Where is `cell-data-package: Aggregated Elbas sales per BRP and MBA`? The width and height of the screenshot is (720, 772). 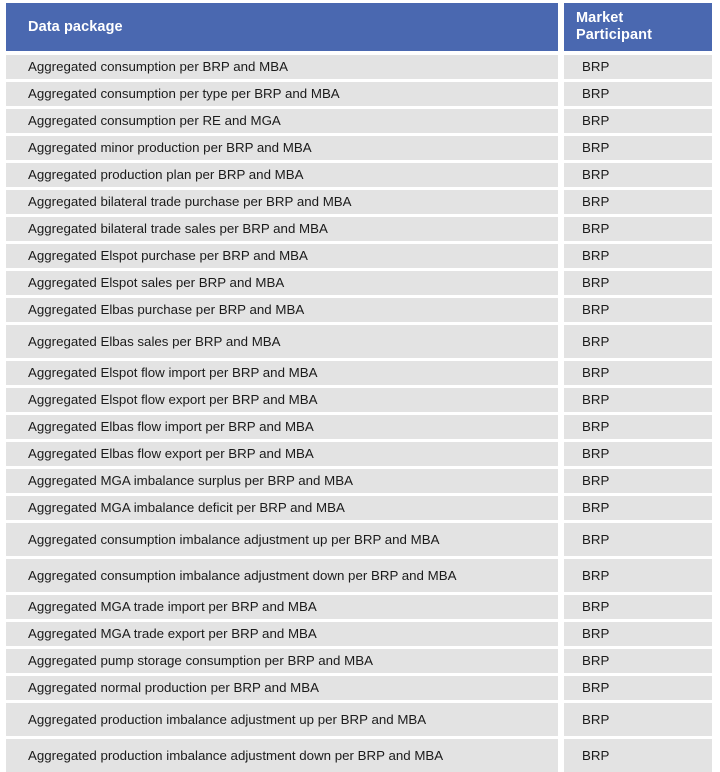 cell-data-package: Aggregated Elbas sales per BRP and MBA is located at coordinates (282, 340).